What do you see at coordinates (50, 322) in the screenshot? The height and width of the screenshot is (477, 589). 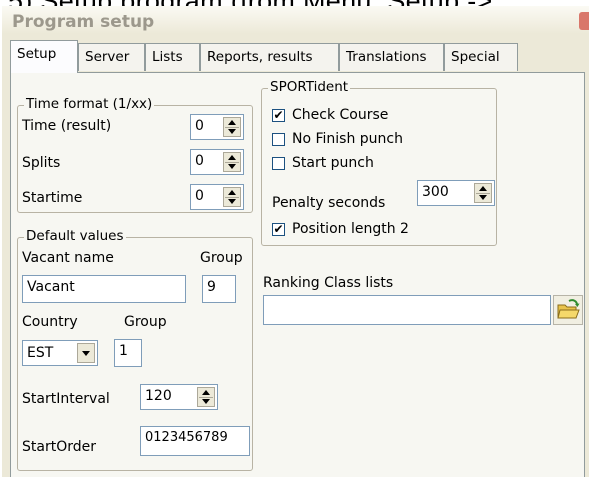 I see `country-label: Country` at bounding box center [50, 322].